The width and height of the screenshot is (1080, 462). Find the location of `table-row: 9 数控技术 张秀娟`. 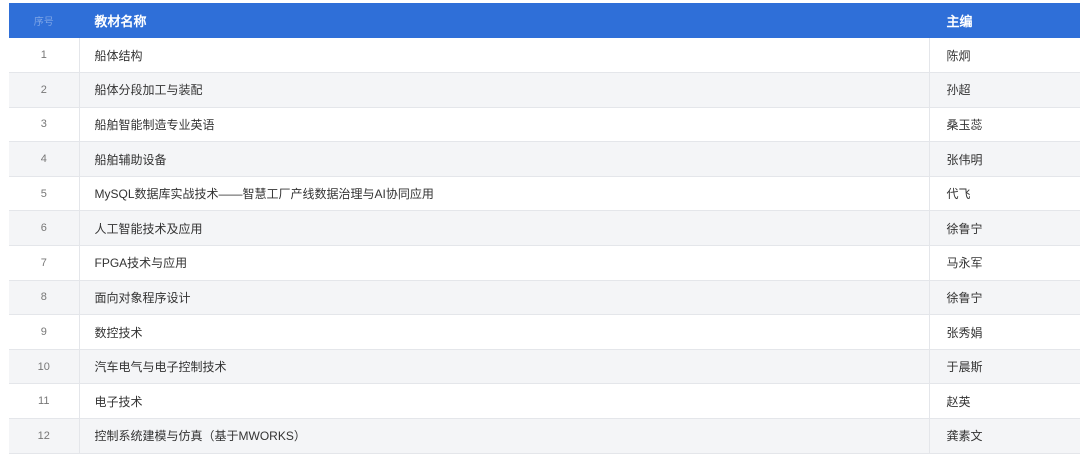

table-row: 9 数控技术 张秀娟 is located at coordinates (544, 332).